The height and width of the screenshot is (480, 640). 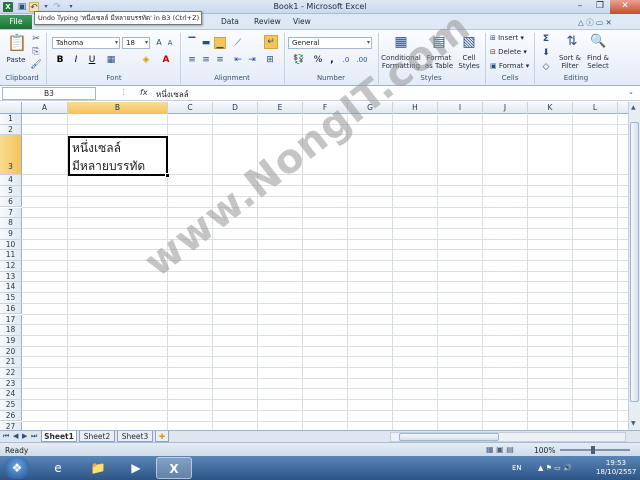 I want to click on font-size-combo: 18 ▾, so click(x=136, y=43).